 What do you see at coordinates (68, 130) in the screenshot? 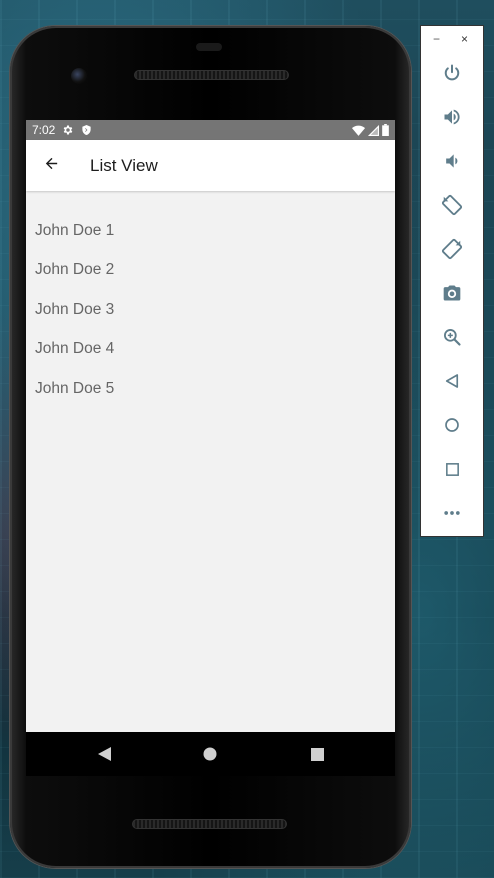
I see `gear-icon` at bounding box center [68, 130].